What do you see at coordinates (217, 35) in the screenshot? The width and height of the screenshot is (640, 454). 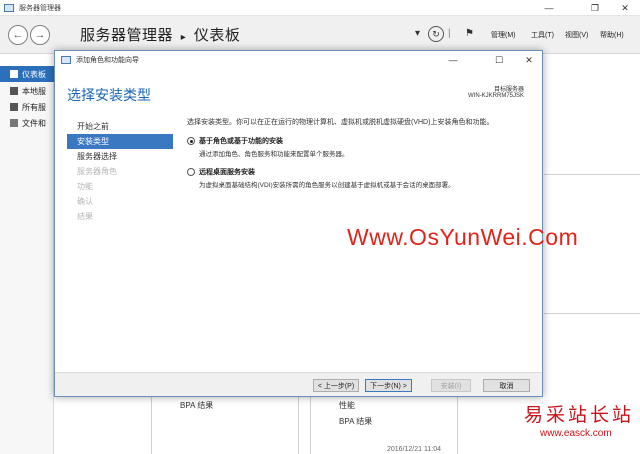 I see `breadcrumb-page: 仪表板` at bounding box center [217, 35].